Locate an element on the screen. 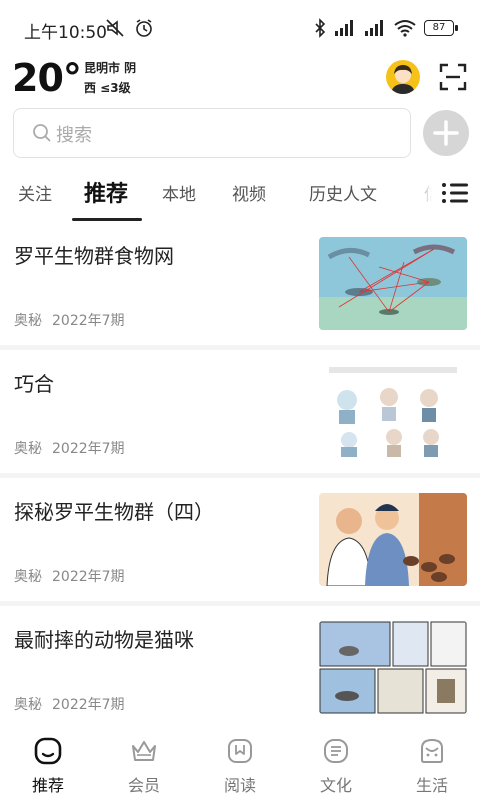 The image size is (480, 800). tab-history-culture: 历史人文 is located at coordinates (343, 192).